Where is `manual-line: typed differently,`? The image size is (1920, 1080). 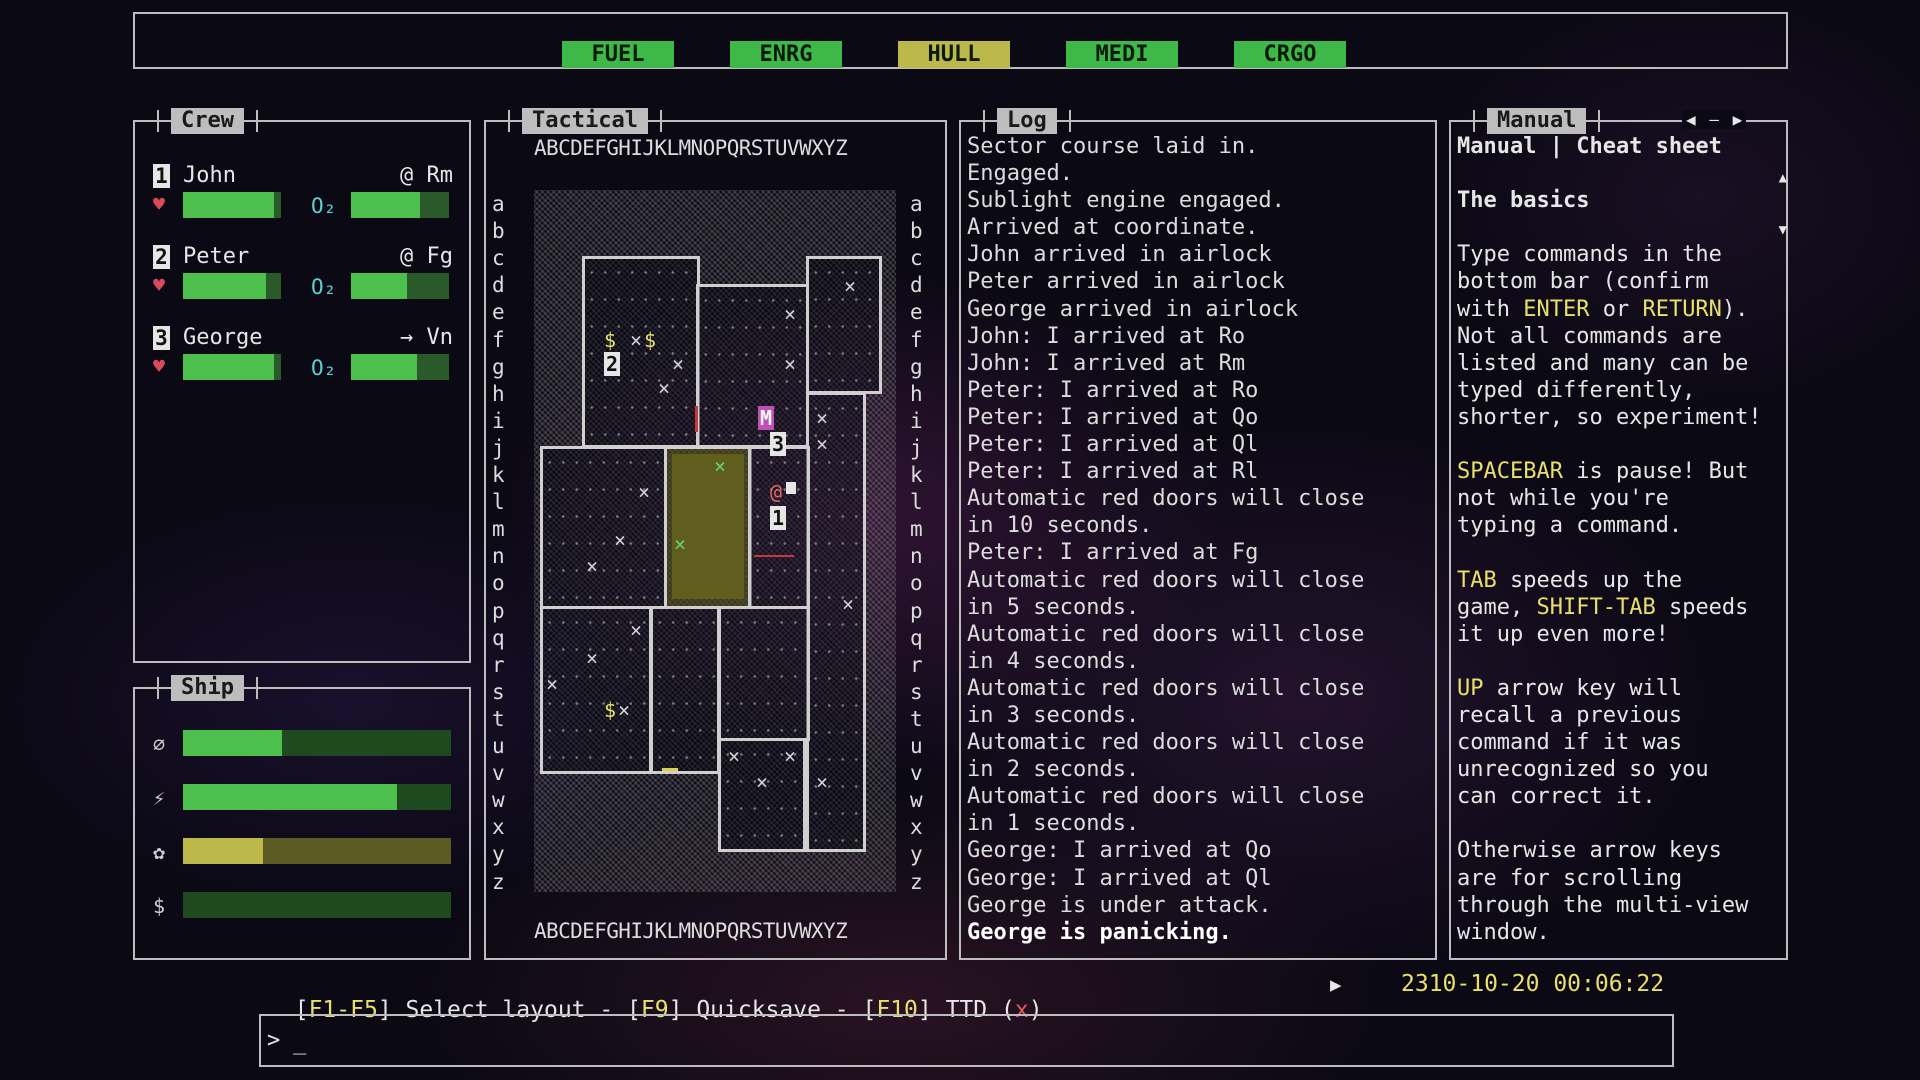
manual-line: typed differently, is located at coordinates (1576, 390).